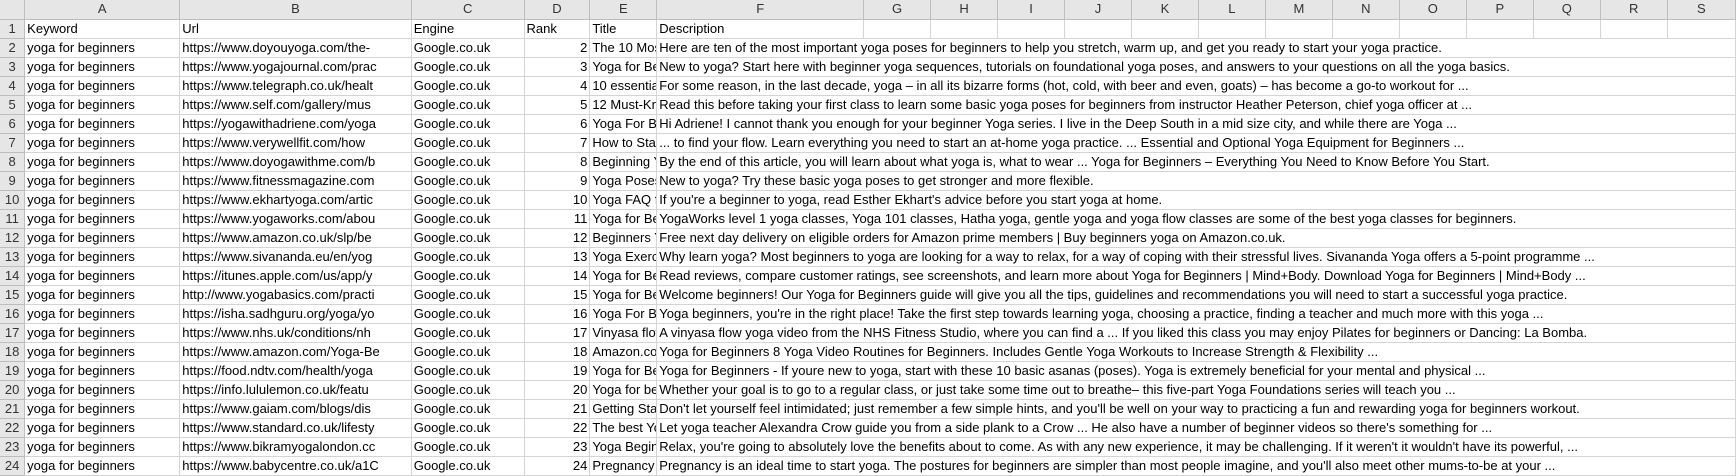 This screenshot has width=1736, height=476. I want to click on rank-cell: 21, so click(557, 409).